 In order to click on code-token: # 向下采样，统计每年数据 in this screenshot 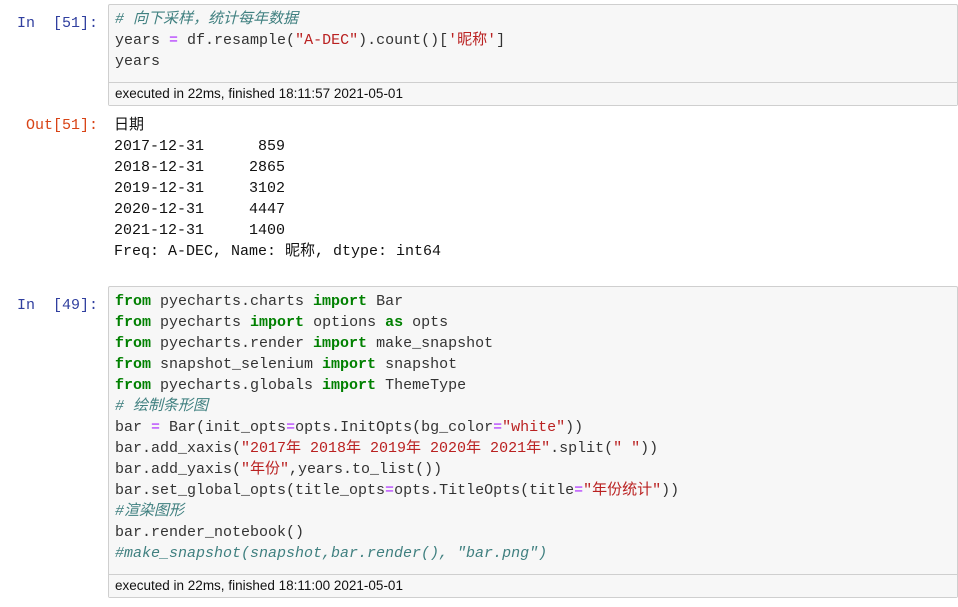, I will do `click(207, 19)`.